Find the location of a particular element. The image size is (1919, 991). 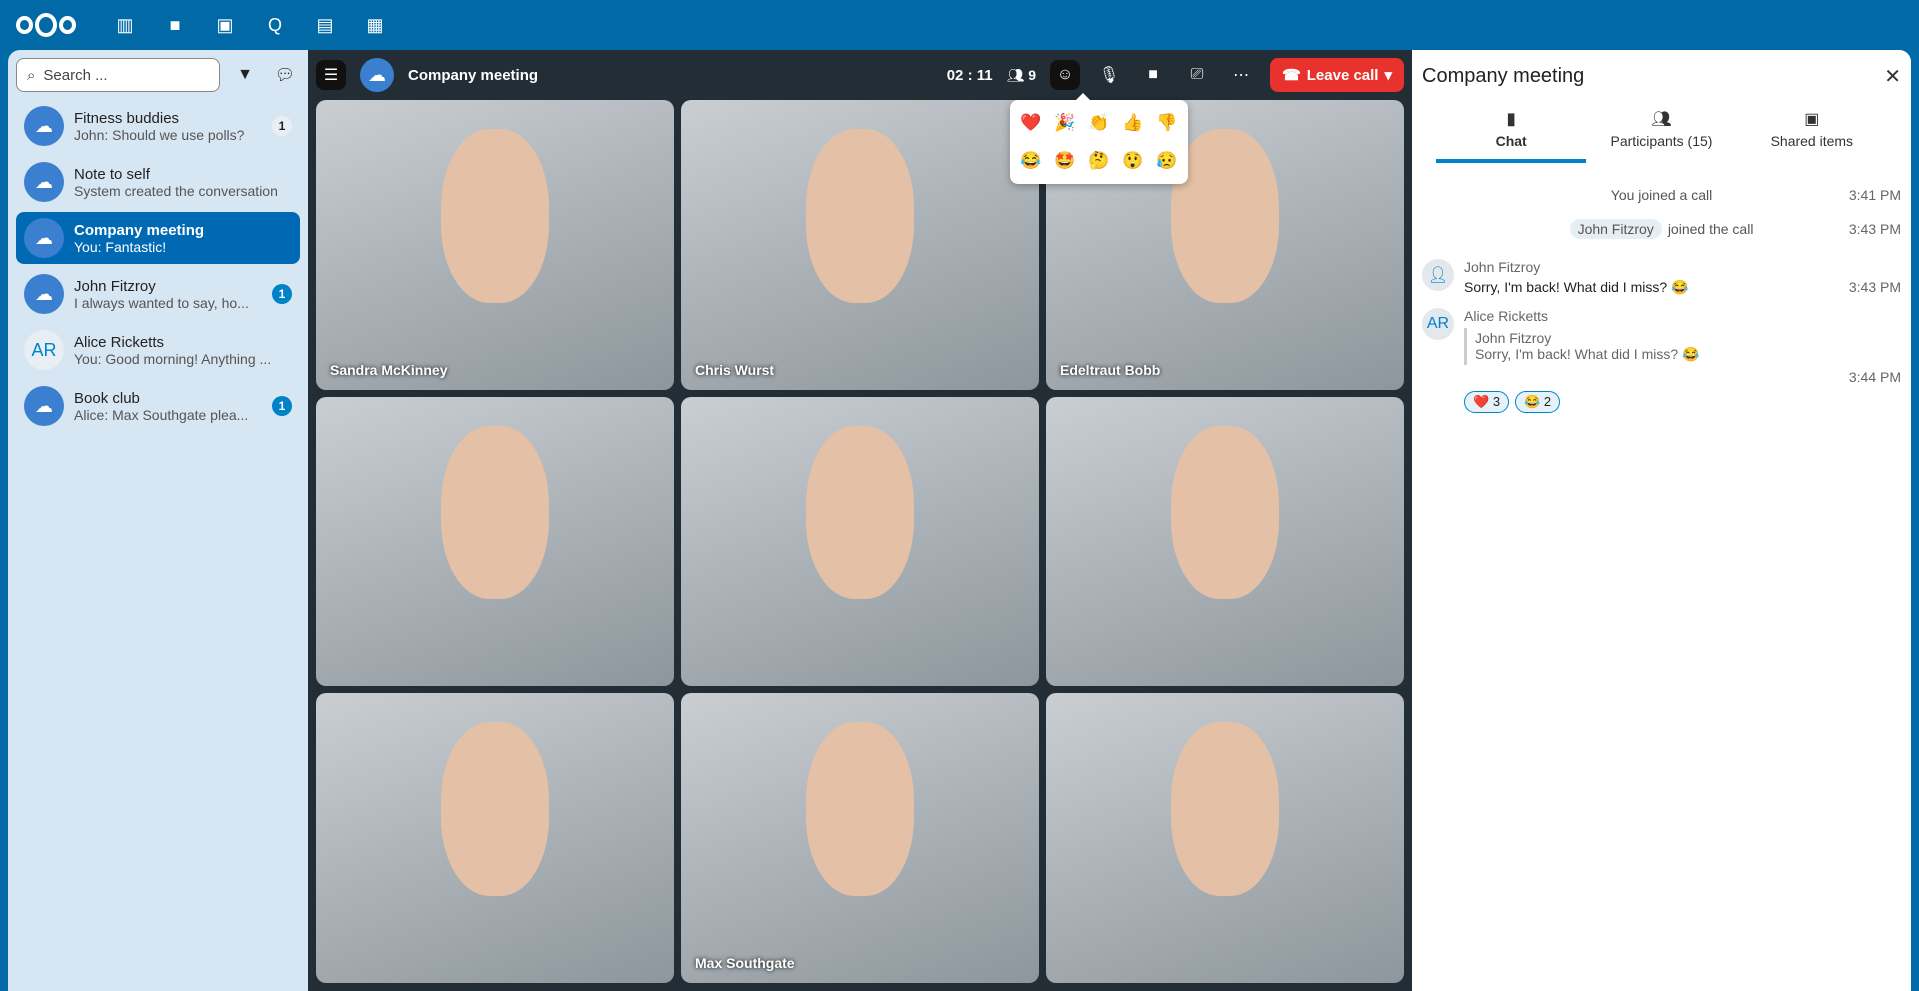

conversation-avatar: AR is located at coordinates (44, 350).